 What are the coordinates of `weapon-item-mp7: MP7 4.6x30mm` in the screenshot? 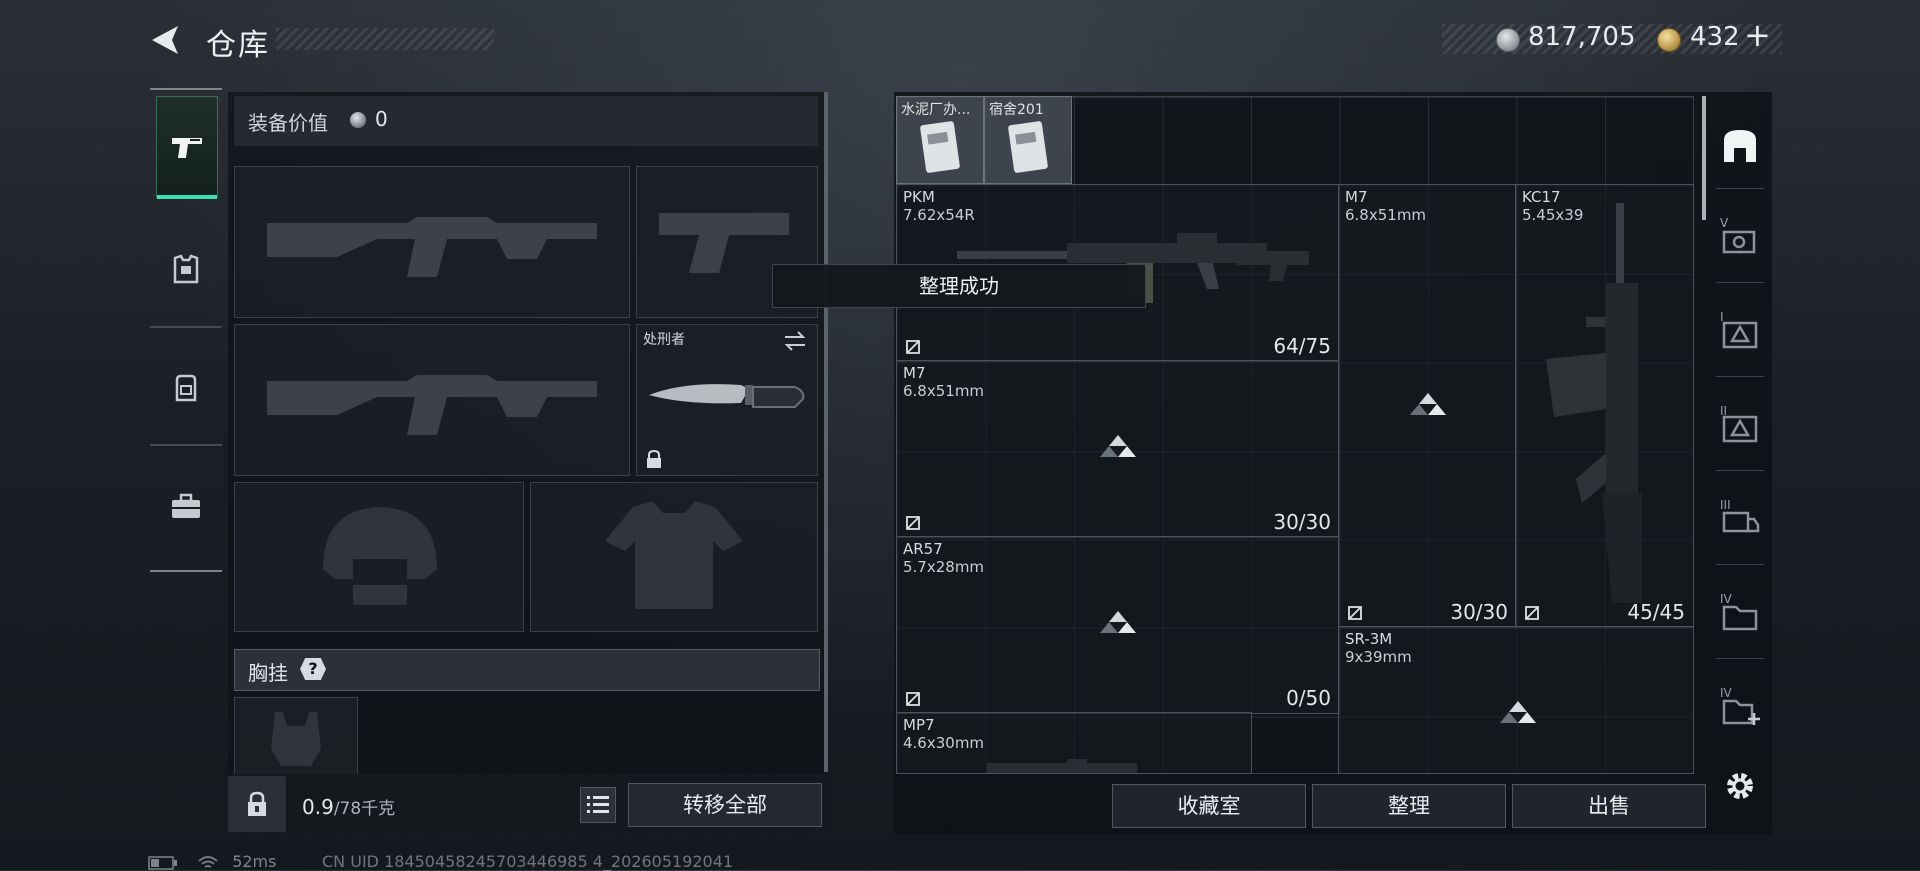 It's located at (1074, 743).